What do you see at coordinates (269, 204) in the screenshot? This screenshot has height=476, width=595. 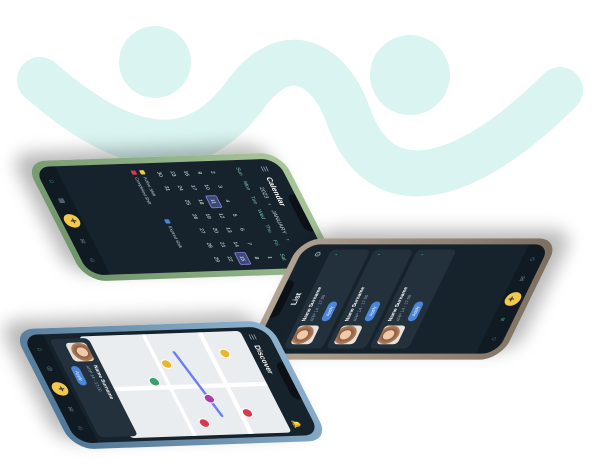 I see `prev-month-icon: ‹` at bounding box center [269, 204].